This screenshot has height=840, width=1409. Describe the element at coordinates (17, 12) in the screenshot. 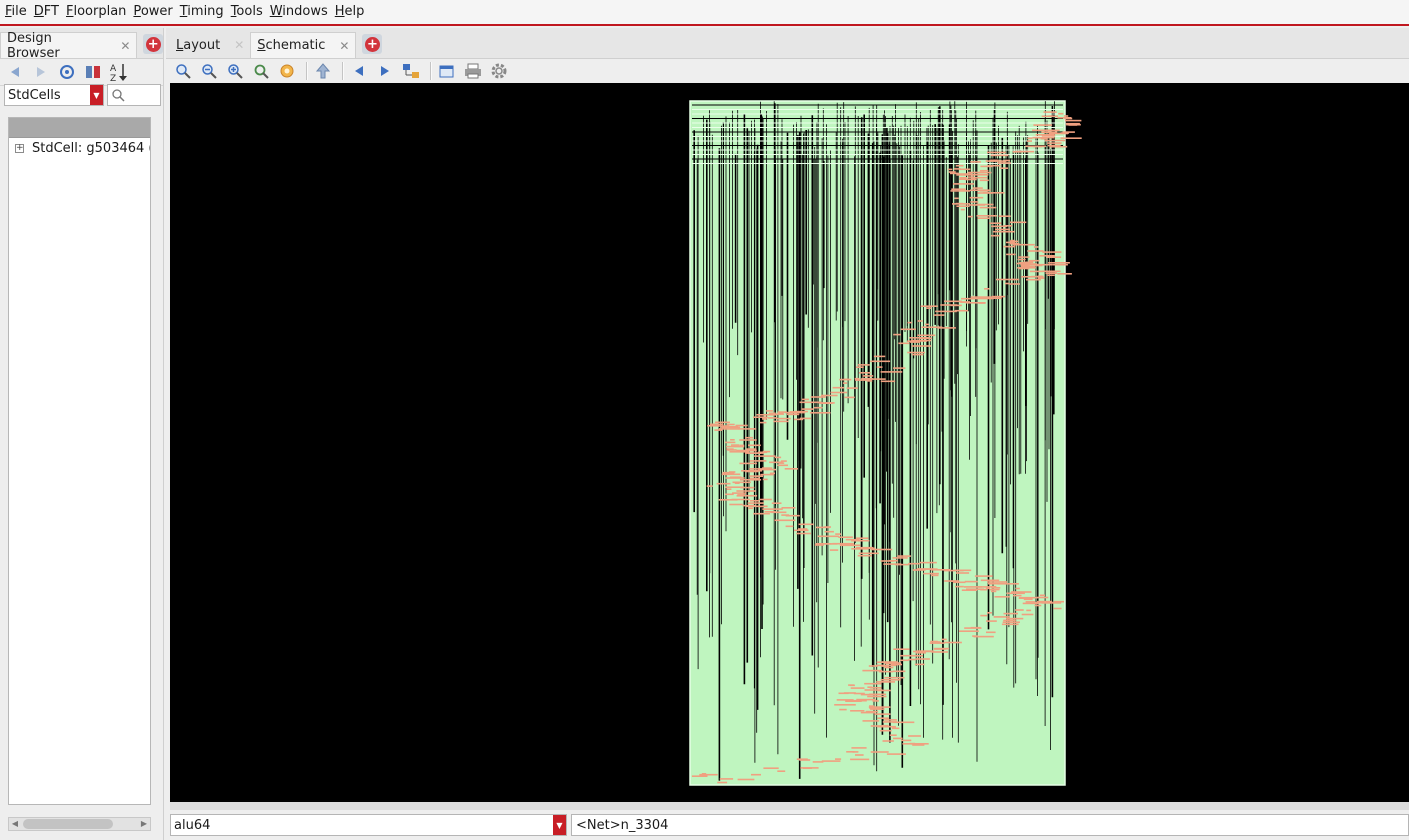

I see `menu-file: File` at that location.